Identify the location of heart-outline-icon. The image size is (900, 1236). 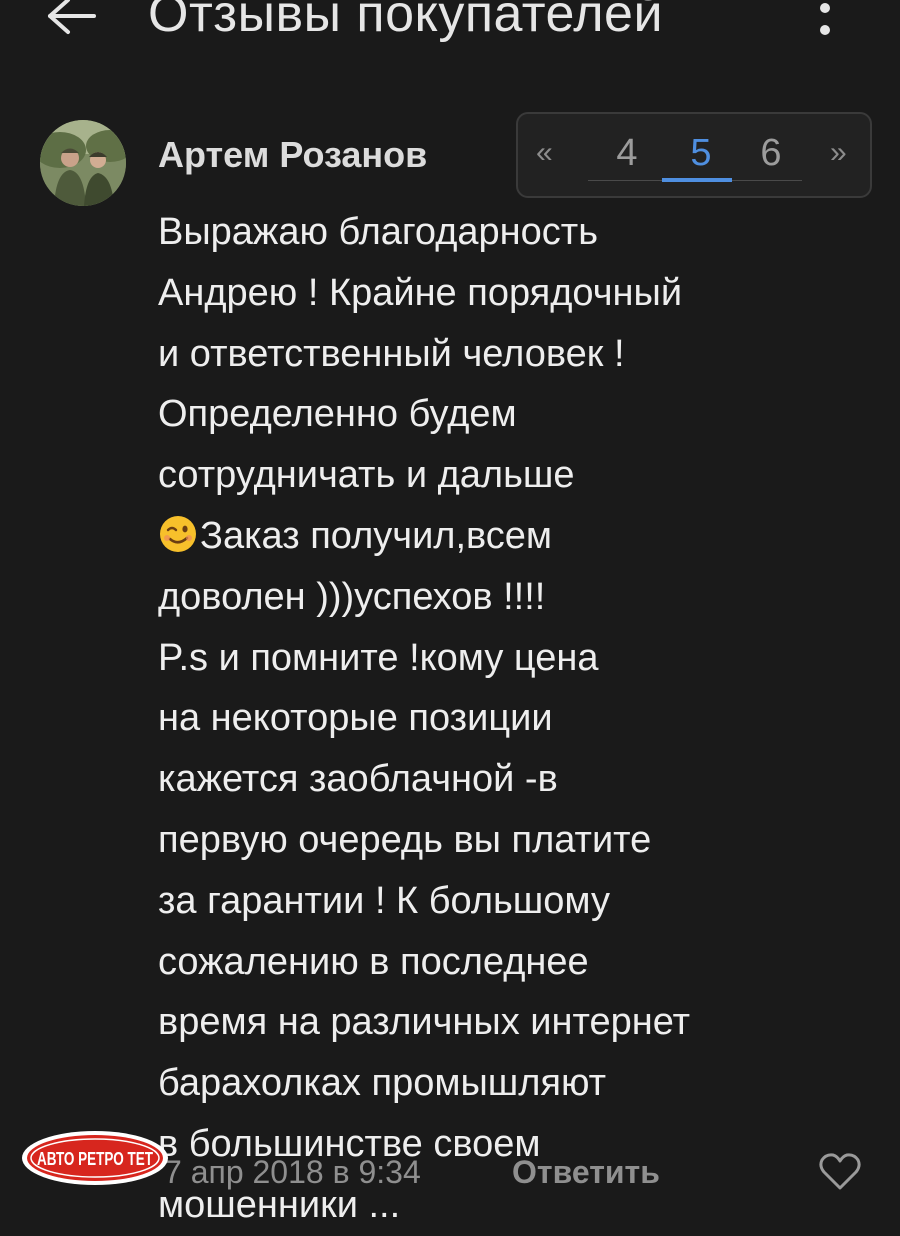
(840, 1171).